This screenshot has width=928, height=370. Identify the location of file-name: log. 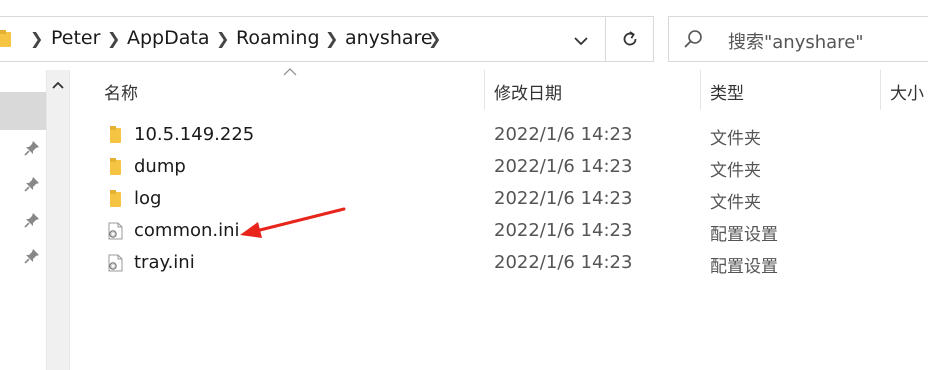
(147, 198).